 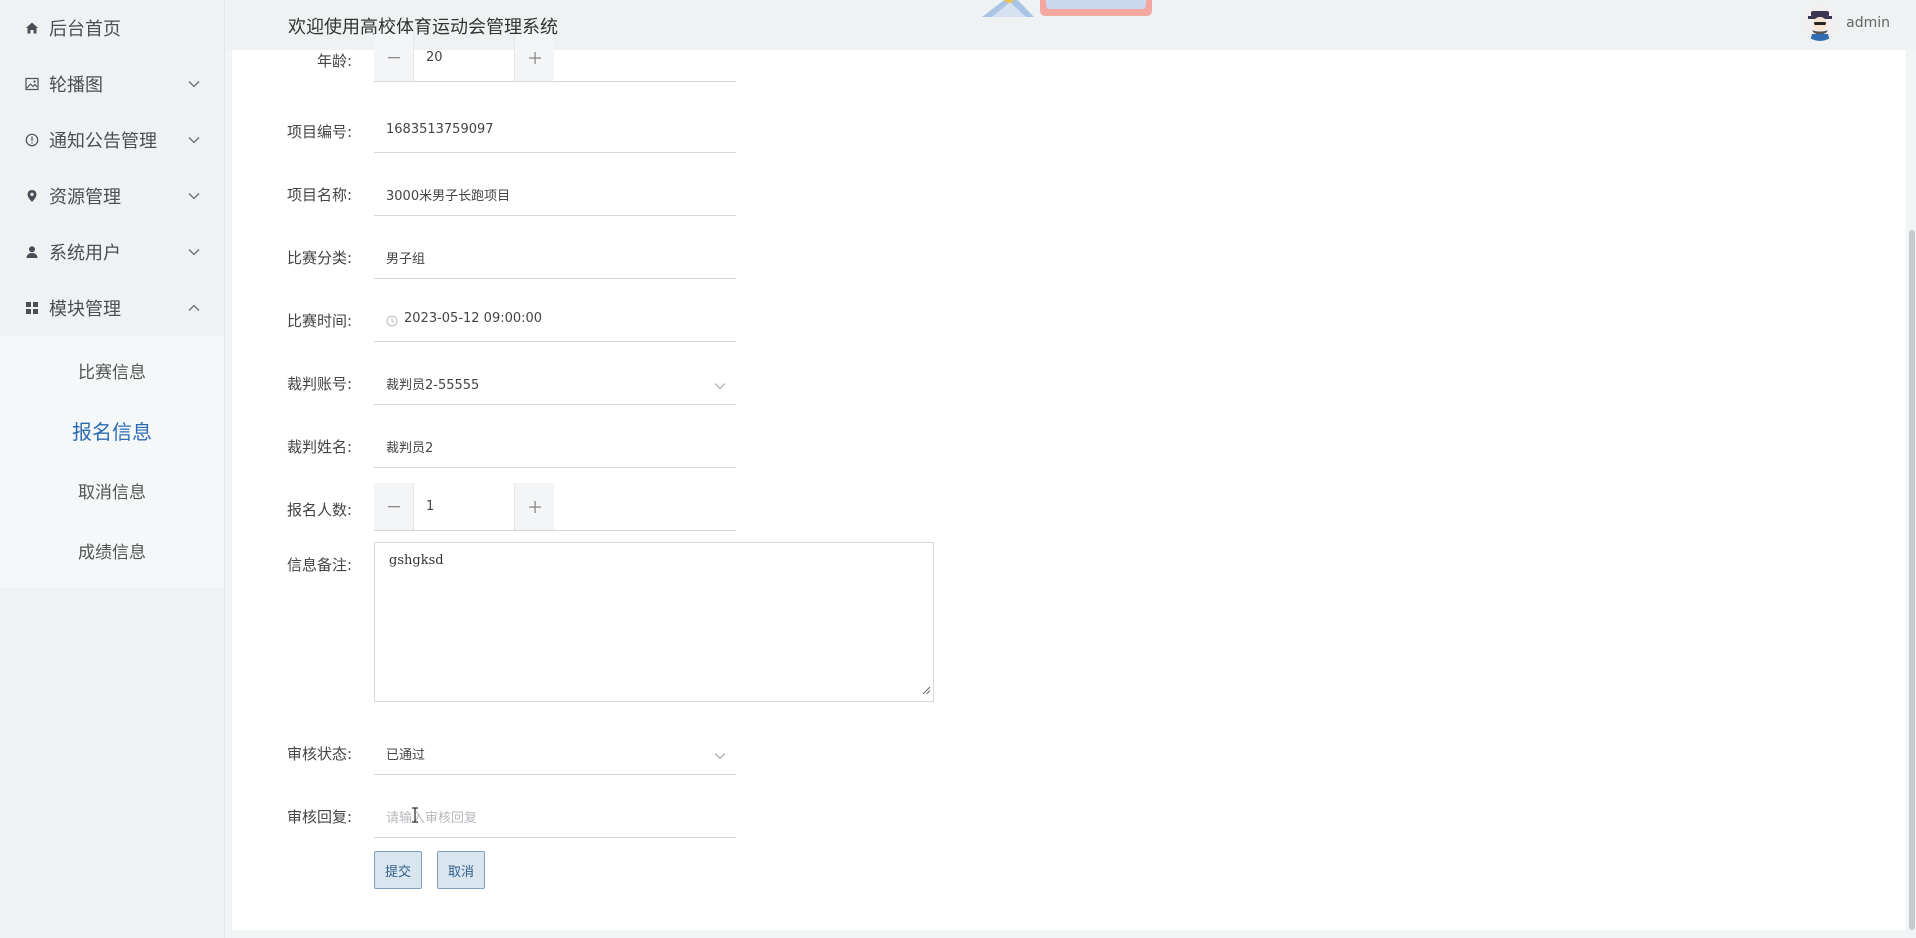 I want to click on avatar, so click(x=1820, y=23).